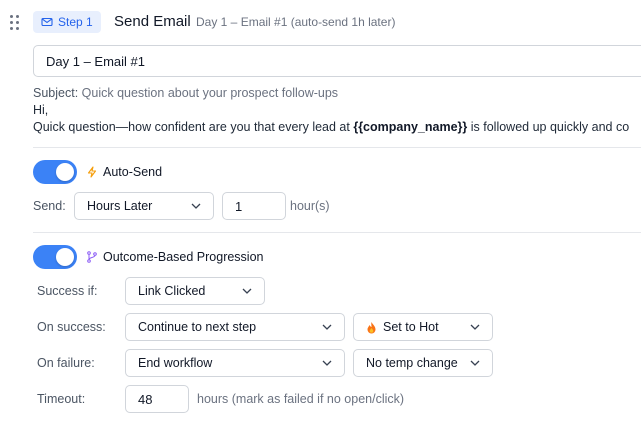 The height and width of the screenshot is (421, 641). I want to click on on-failure-value: End workflow, so click(175, 363).